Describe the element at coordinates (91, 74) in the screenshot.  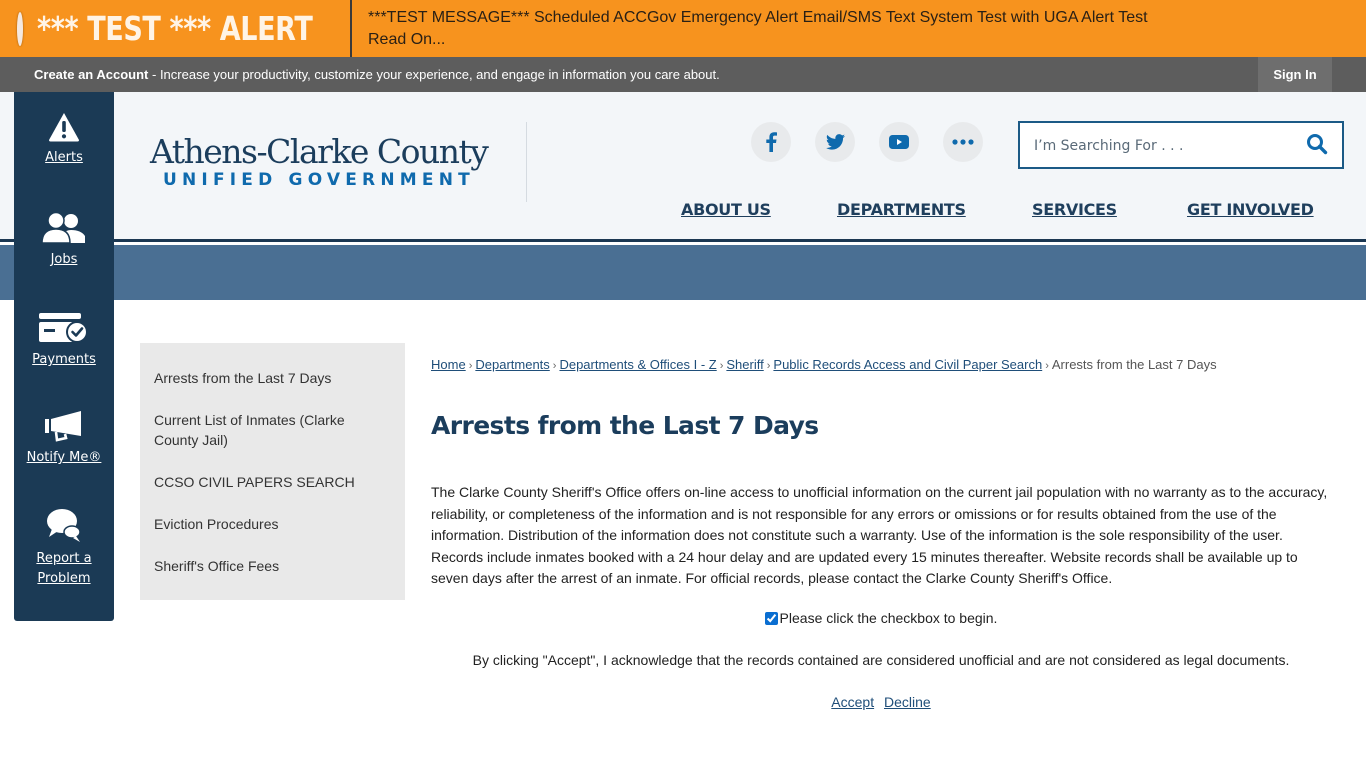
I see `create-account-link: Create an Account` at that location.